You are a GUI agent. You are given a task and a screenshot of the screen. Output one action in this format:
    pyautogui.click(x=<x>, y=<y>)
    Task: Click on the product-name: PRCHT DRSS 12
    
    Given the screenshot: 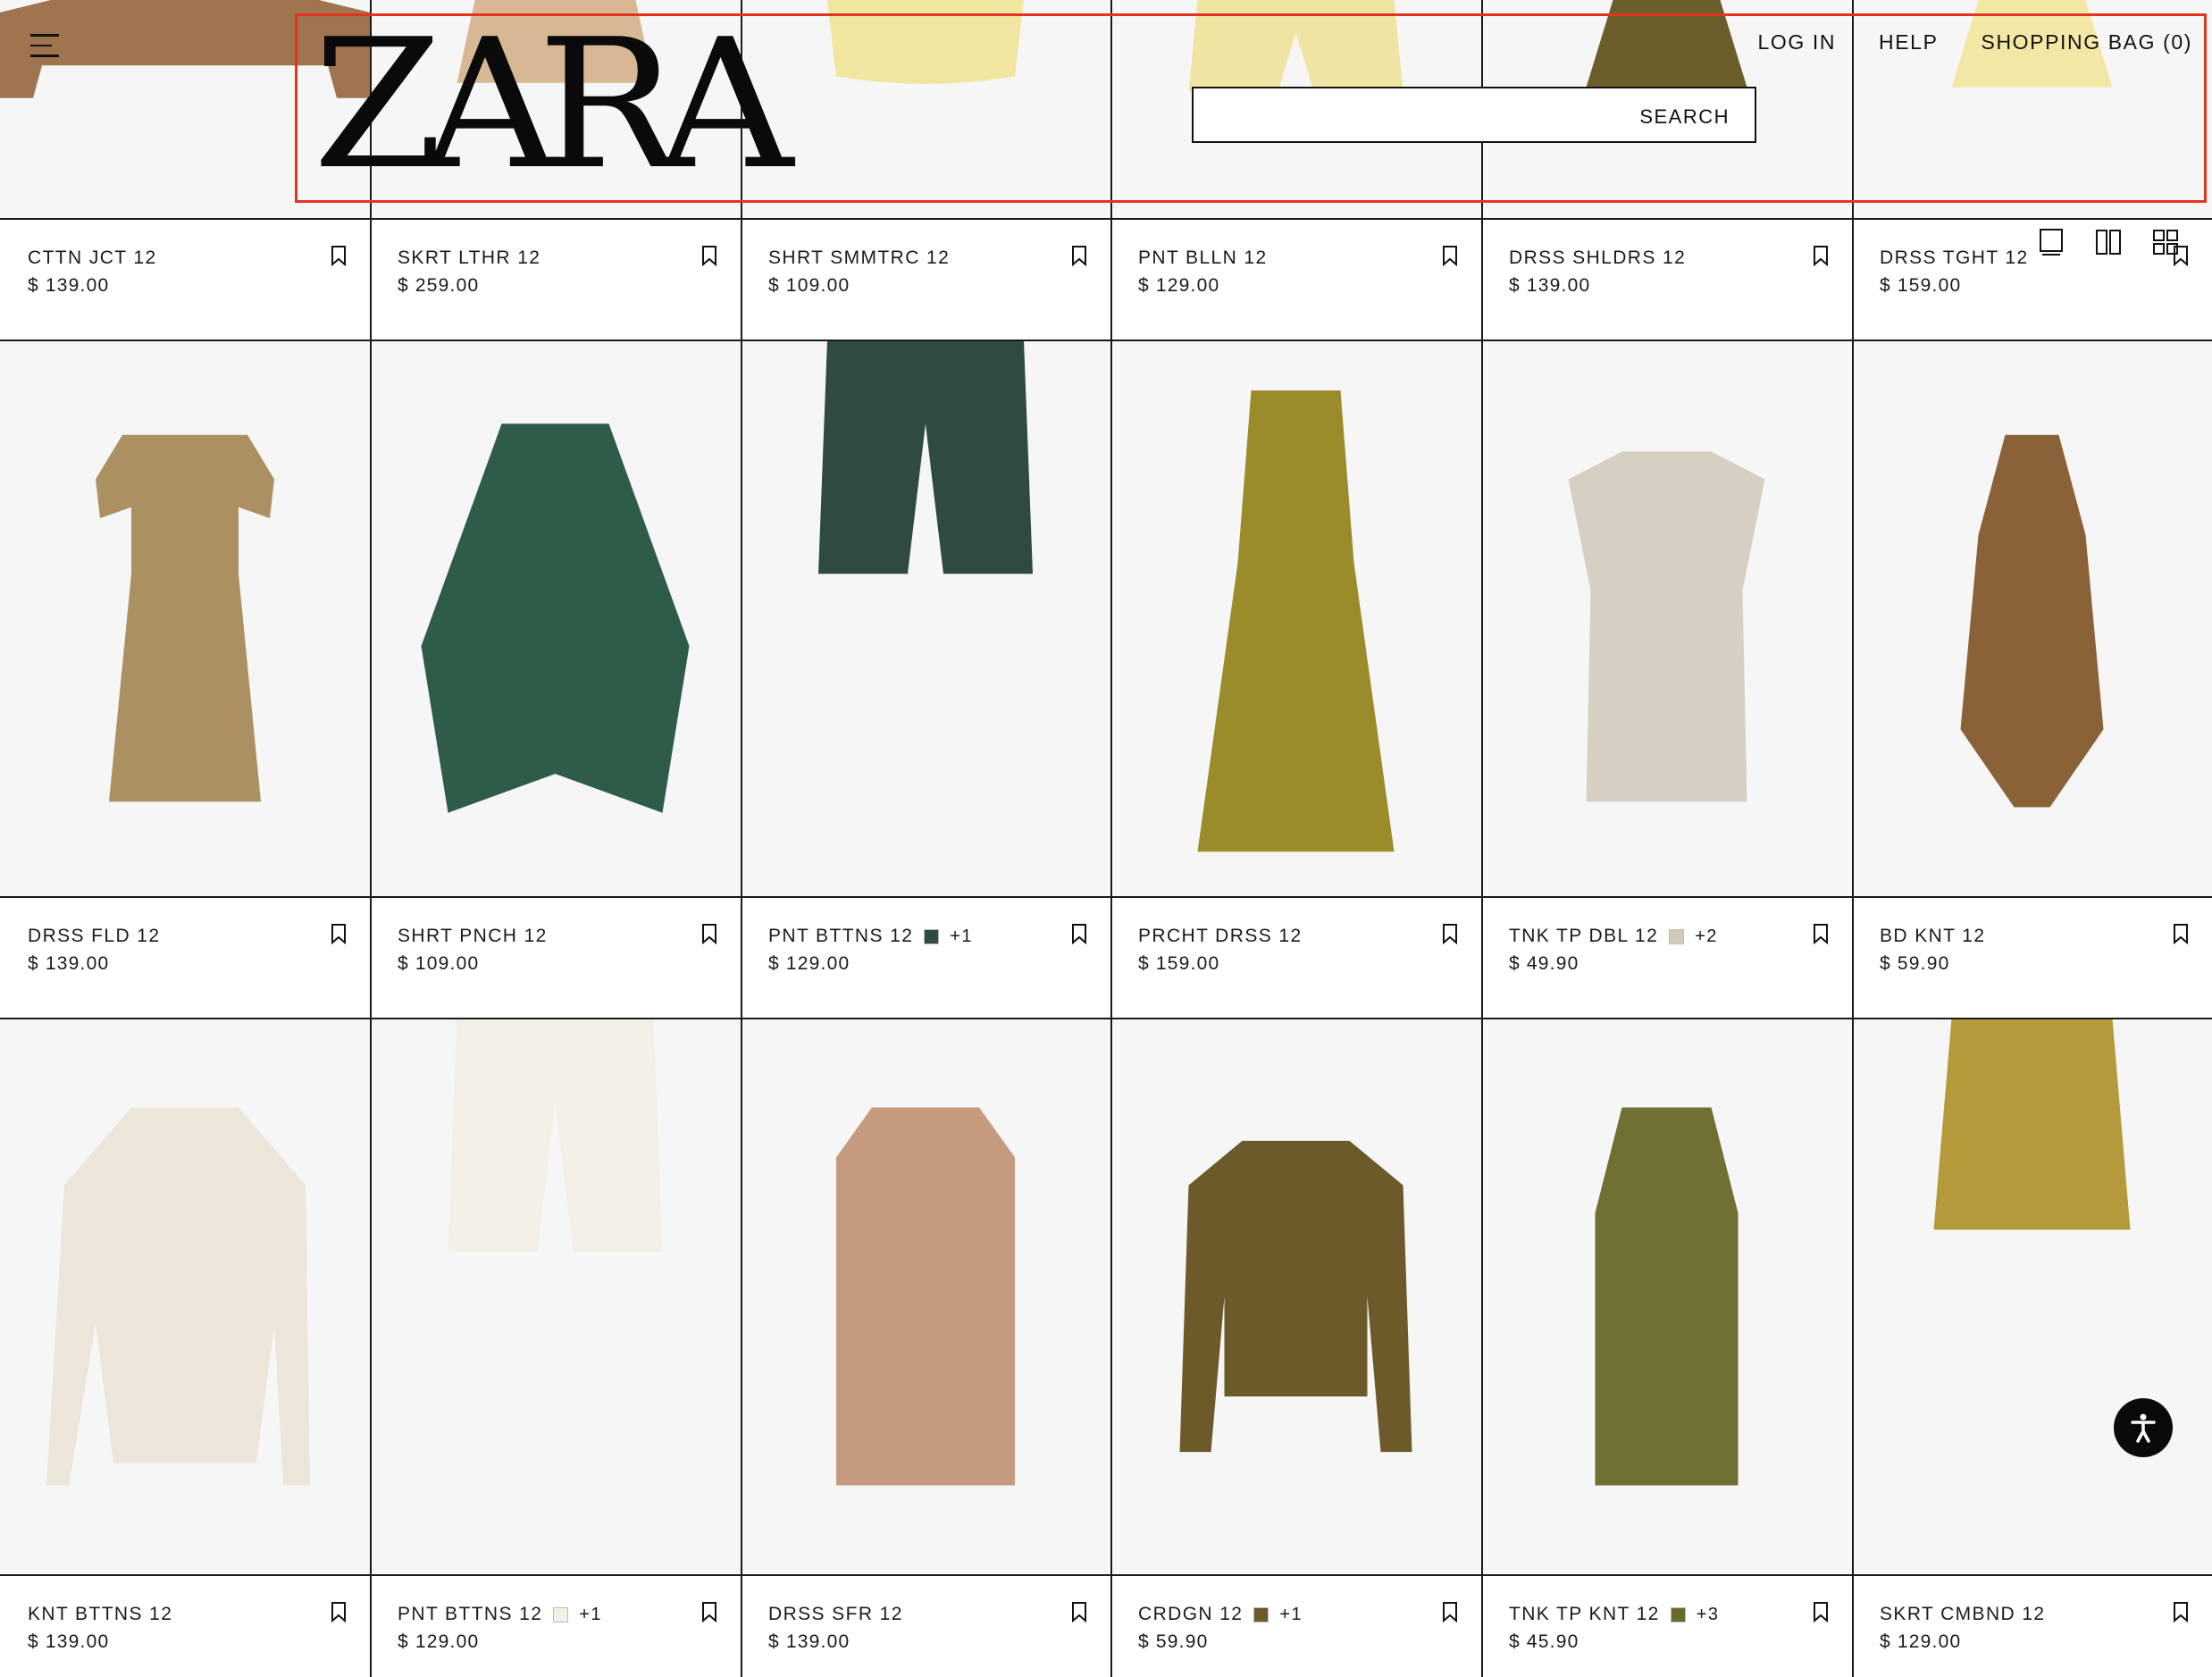 What is the action you would take?
    pyautogui.click(x=1221, y=936)
    